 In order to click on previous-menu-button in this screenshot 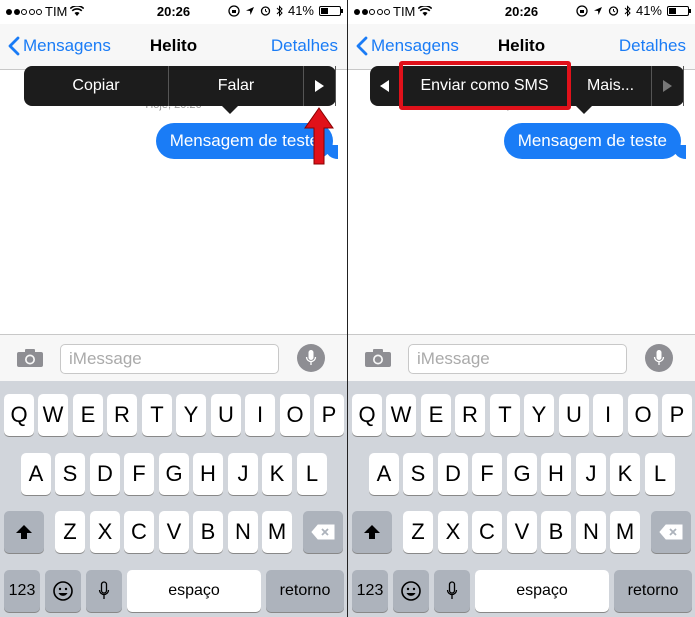, I will do `click(385, 86)`.